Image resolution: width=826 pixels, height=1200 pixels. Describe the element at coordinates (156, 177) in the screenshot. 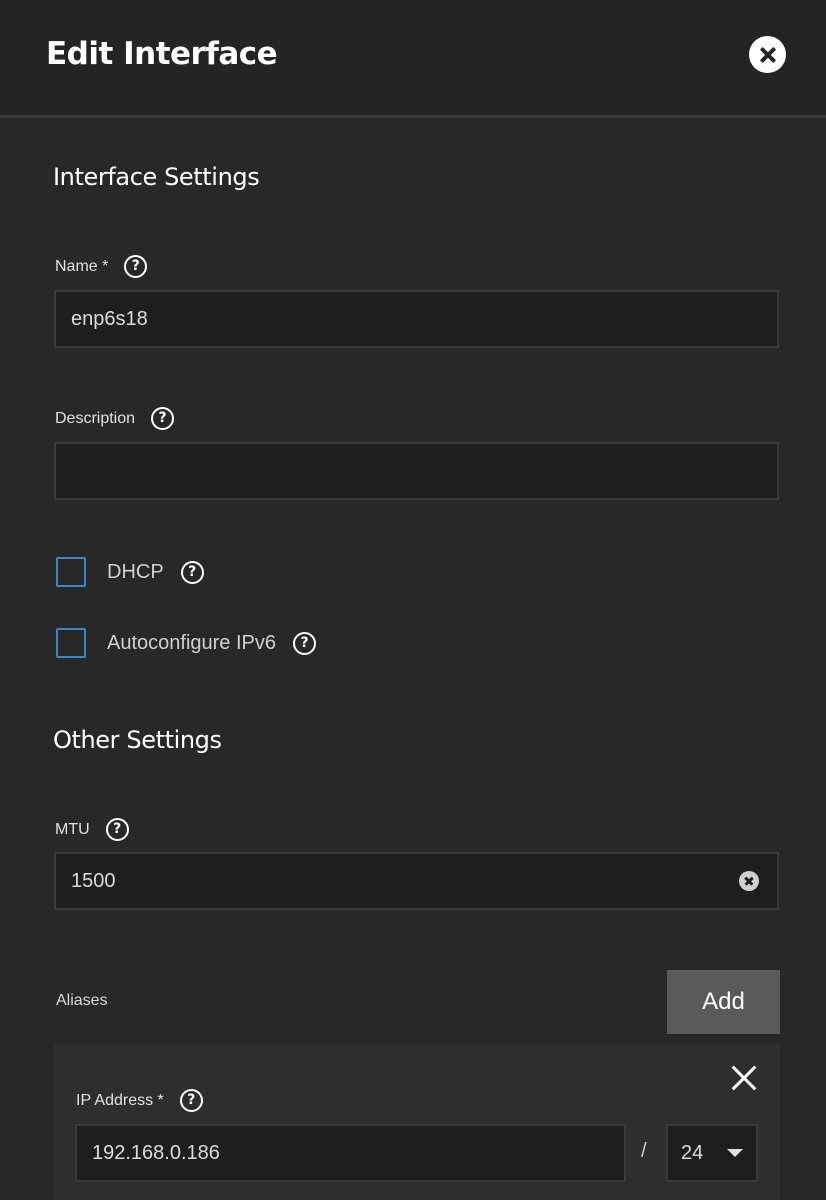

I see `section-title-interface-settings: Interface Settings` at that location.